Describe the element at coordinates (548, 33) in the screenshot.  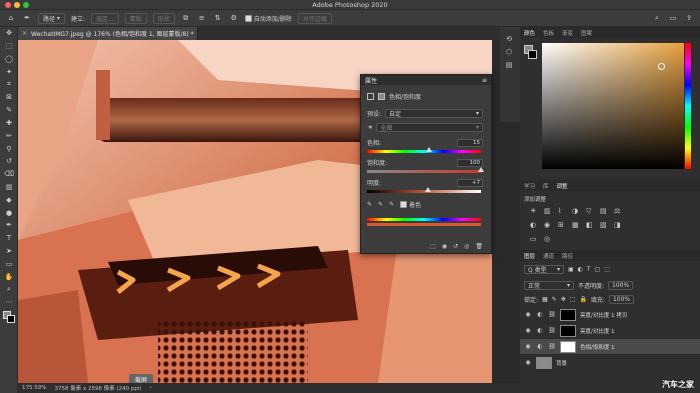
I see `color-tab-1: 色板` at that location.